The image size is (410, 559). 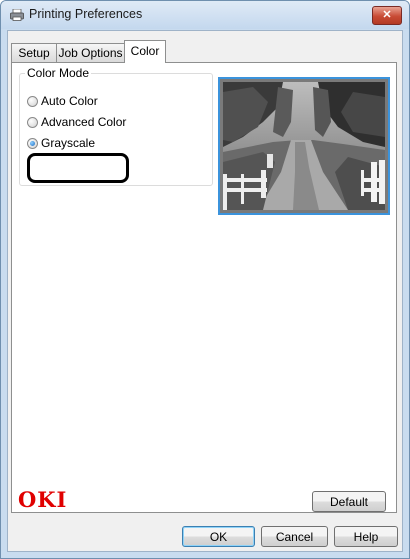 What do you see at coordinates (205, 15) in the screenshot?
I see `title-bar: Printing Preferences ✕` at bounding box center [205, 15].